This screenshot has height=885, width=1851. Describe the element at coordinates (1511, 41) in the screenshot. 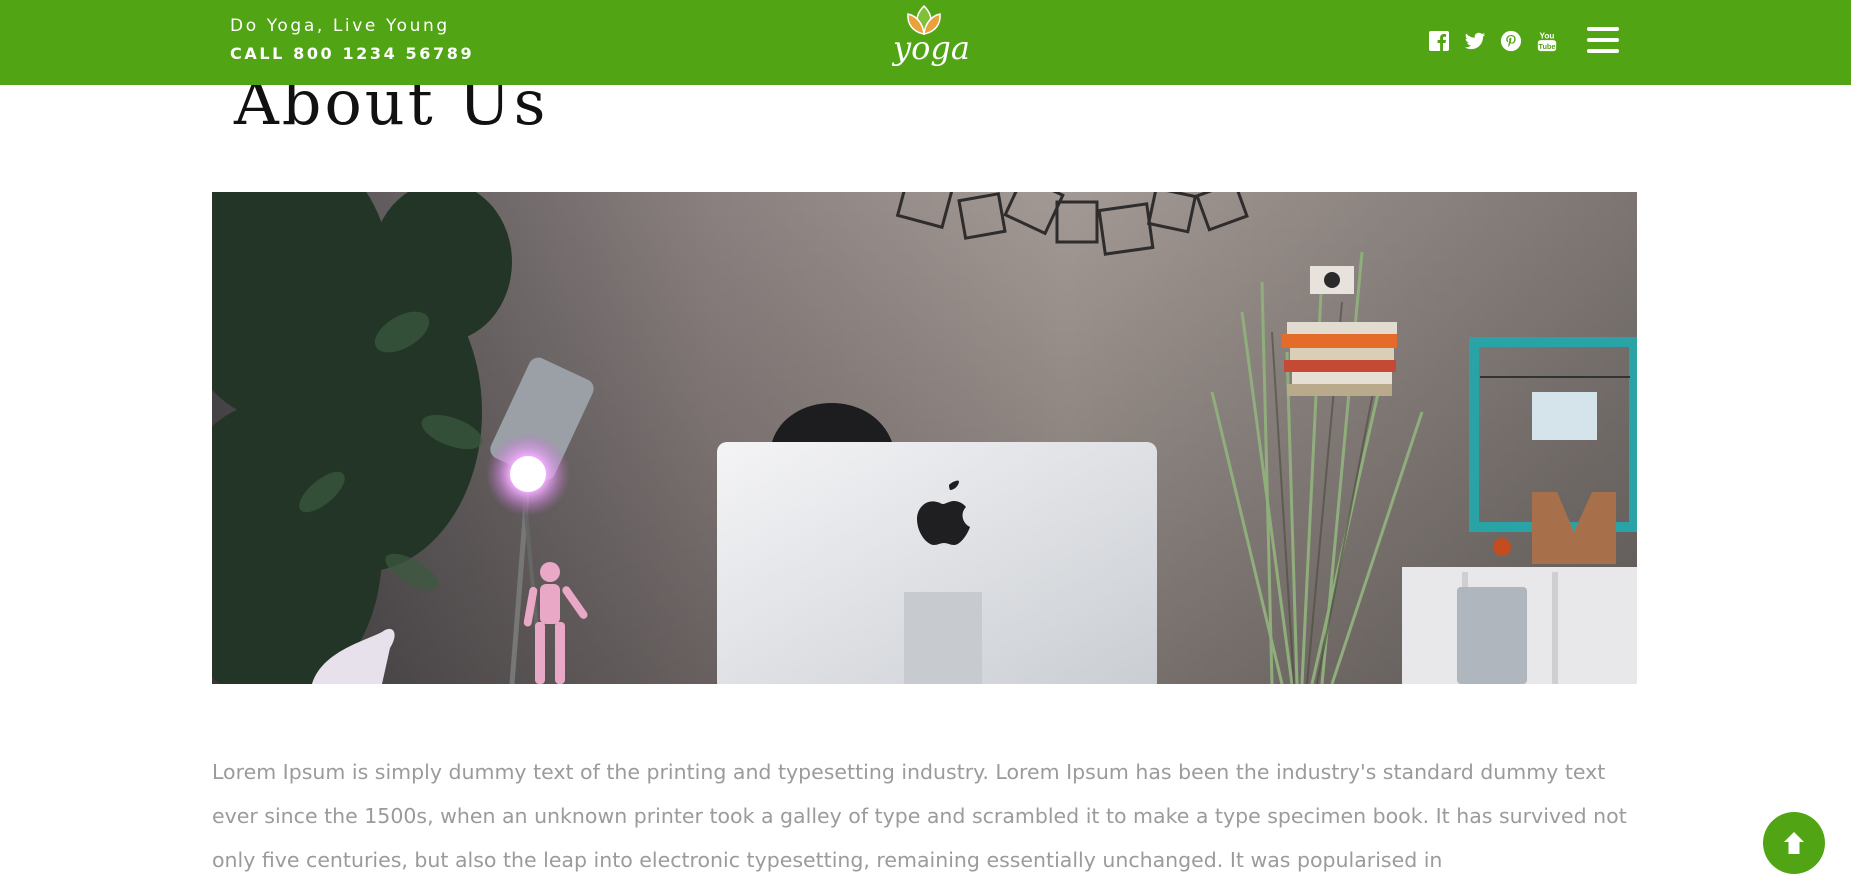

I see `pinterest-icon` at that location.